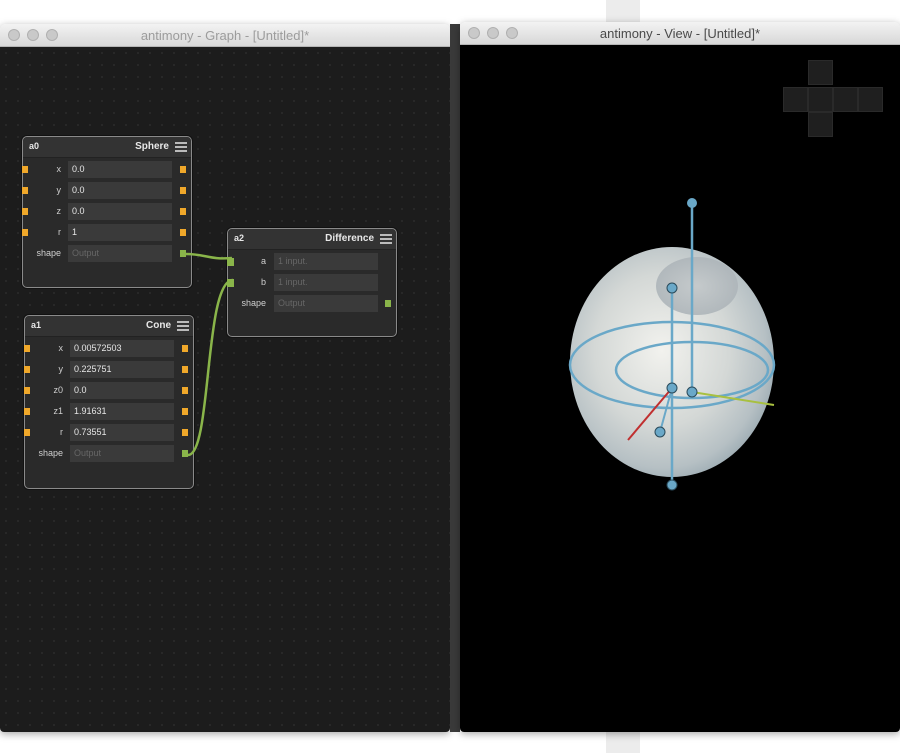 This screenshot has height=753, width=900. What do you see at coordinates (263, 261) in the screenshot?
I see `param-label: a` at bounding box center [263, 261].